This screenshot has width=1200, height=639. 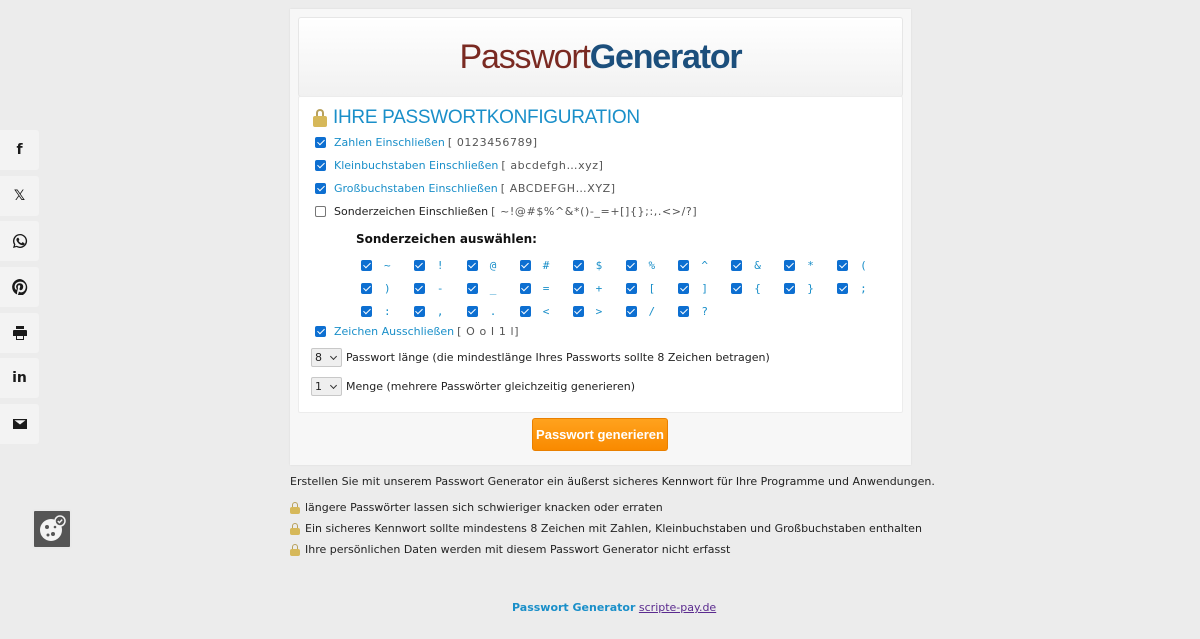 What do you see at coordinates (705, 311) in the screenshot?
I see `special-char-label: ?` at bounding box center [705, 311].